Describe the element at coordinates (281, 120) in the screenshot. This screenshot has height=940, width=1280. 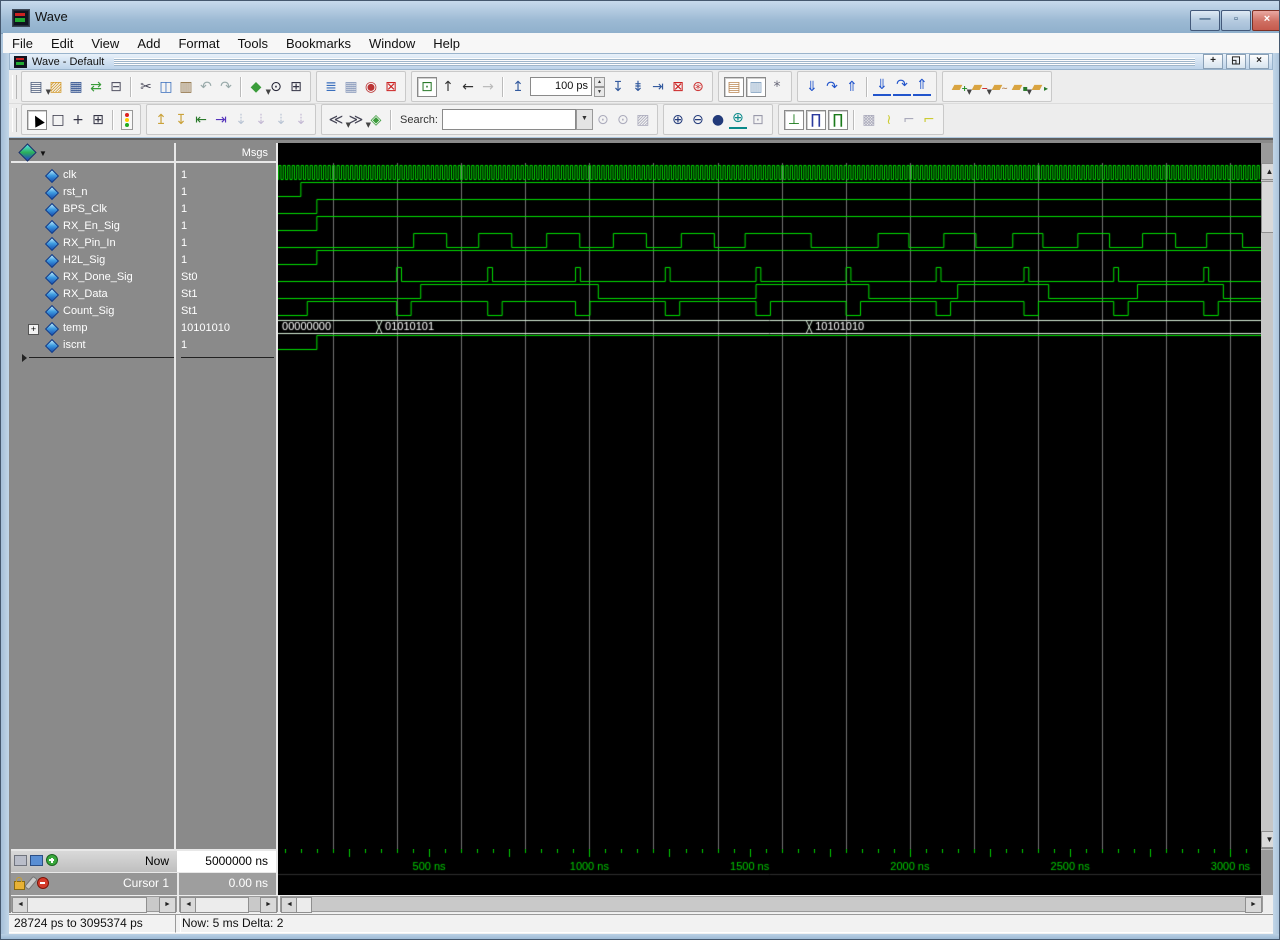
I see `previous-fall-icon: ⇣` at that location.